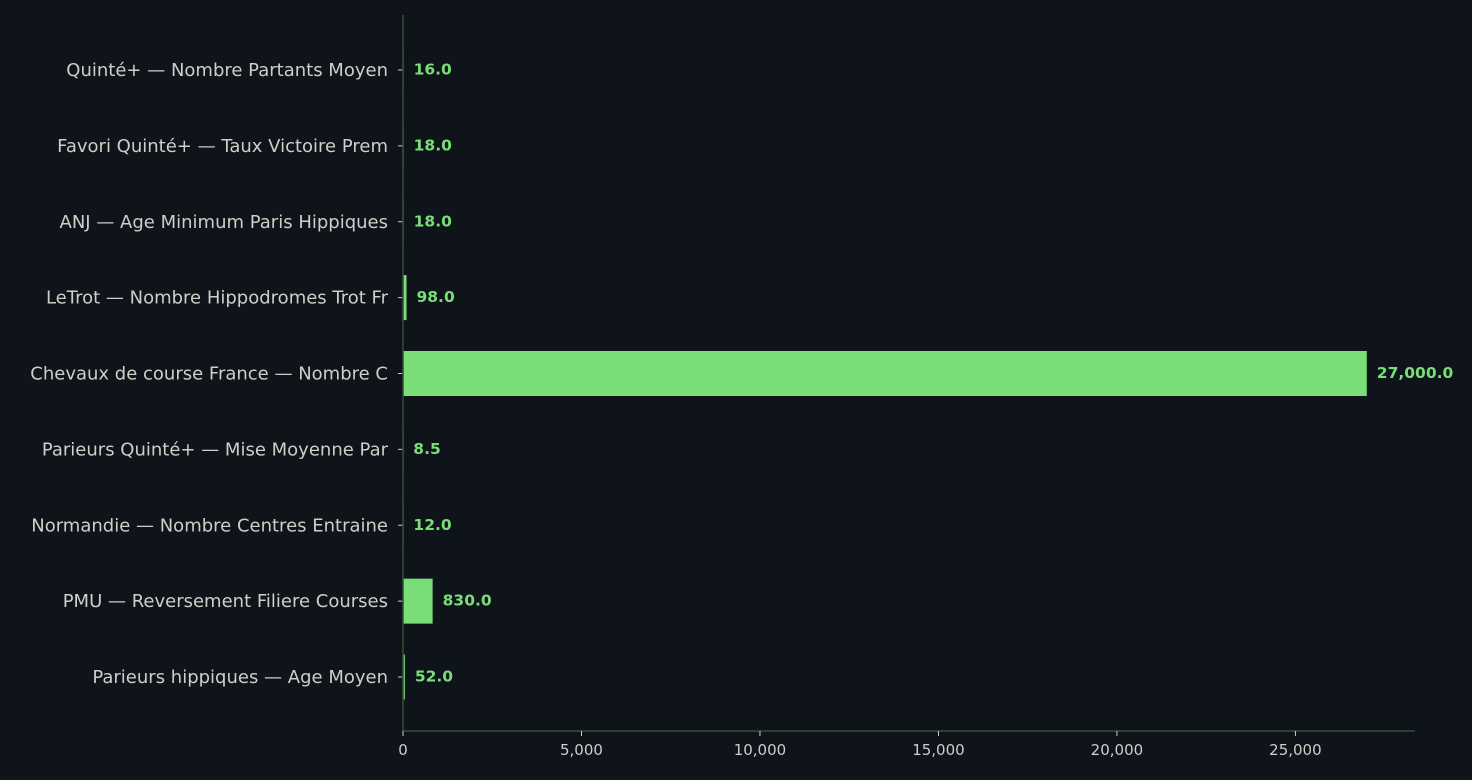 This screenshot has height=780, width=1472. Describe the element at coordinates (433, 70) in the screenshot. I see `value-label: 16.0` at that location.